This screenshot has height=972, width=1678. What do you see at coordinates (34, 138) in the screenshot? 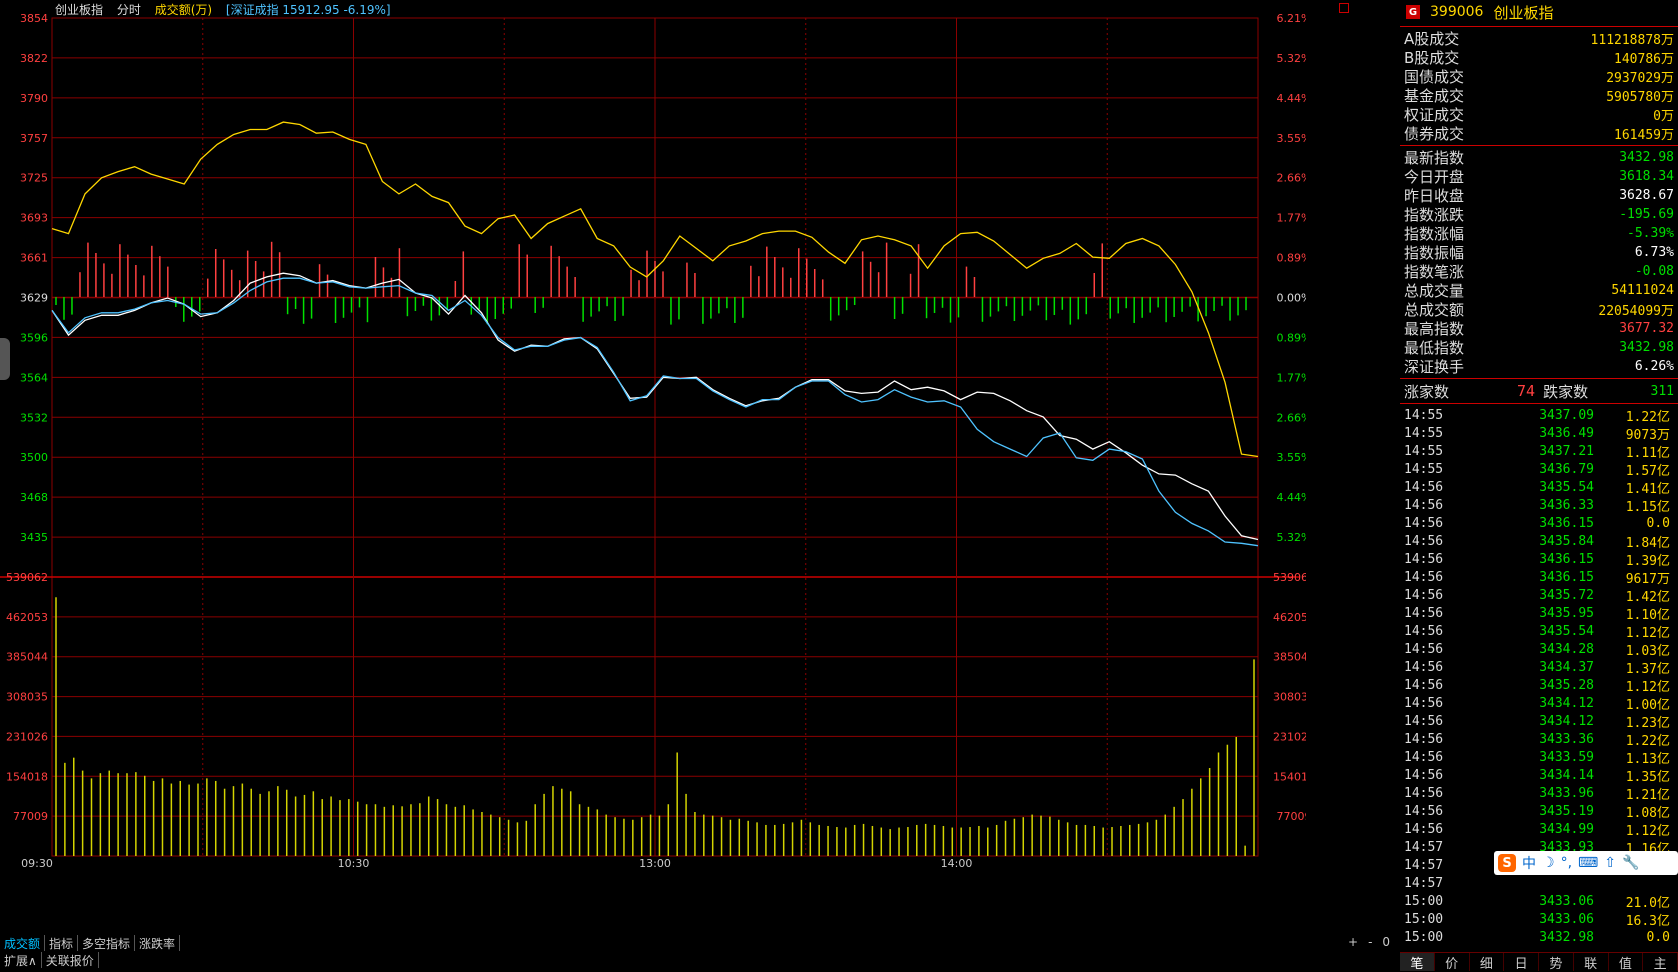
I see `price-tick-label: 3757` at bounding box center [34, 138].